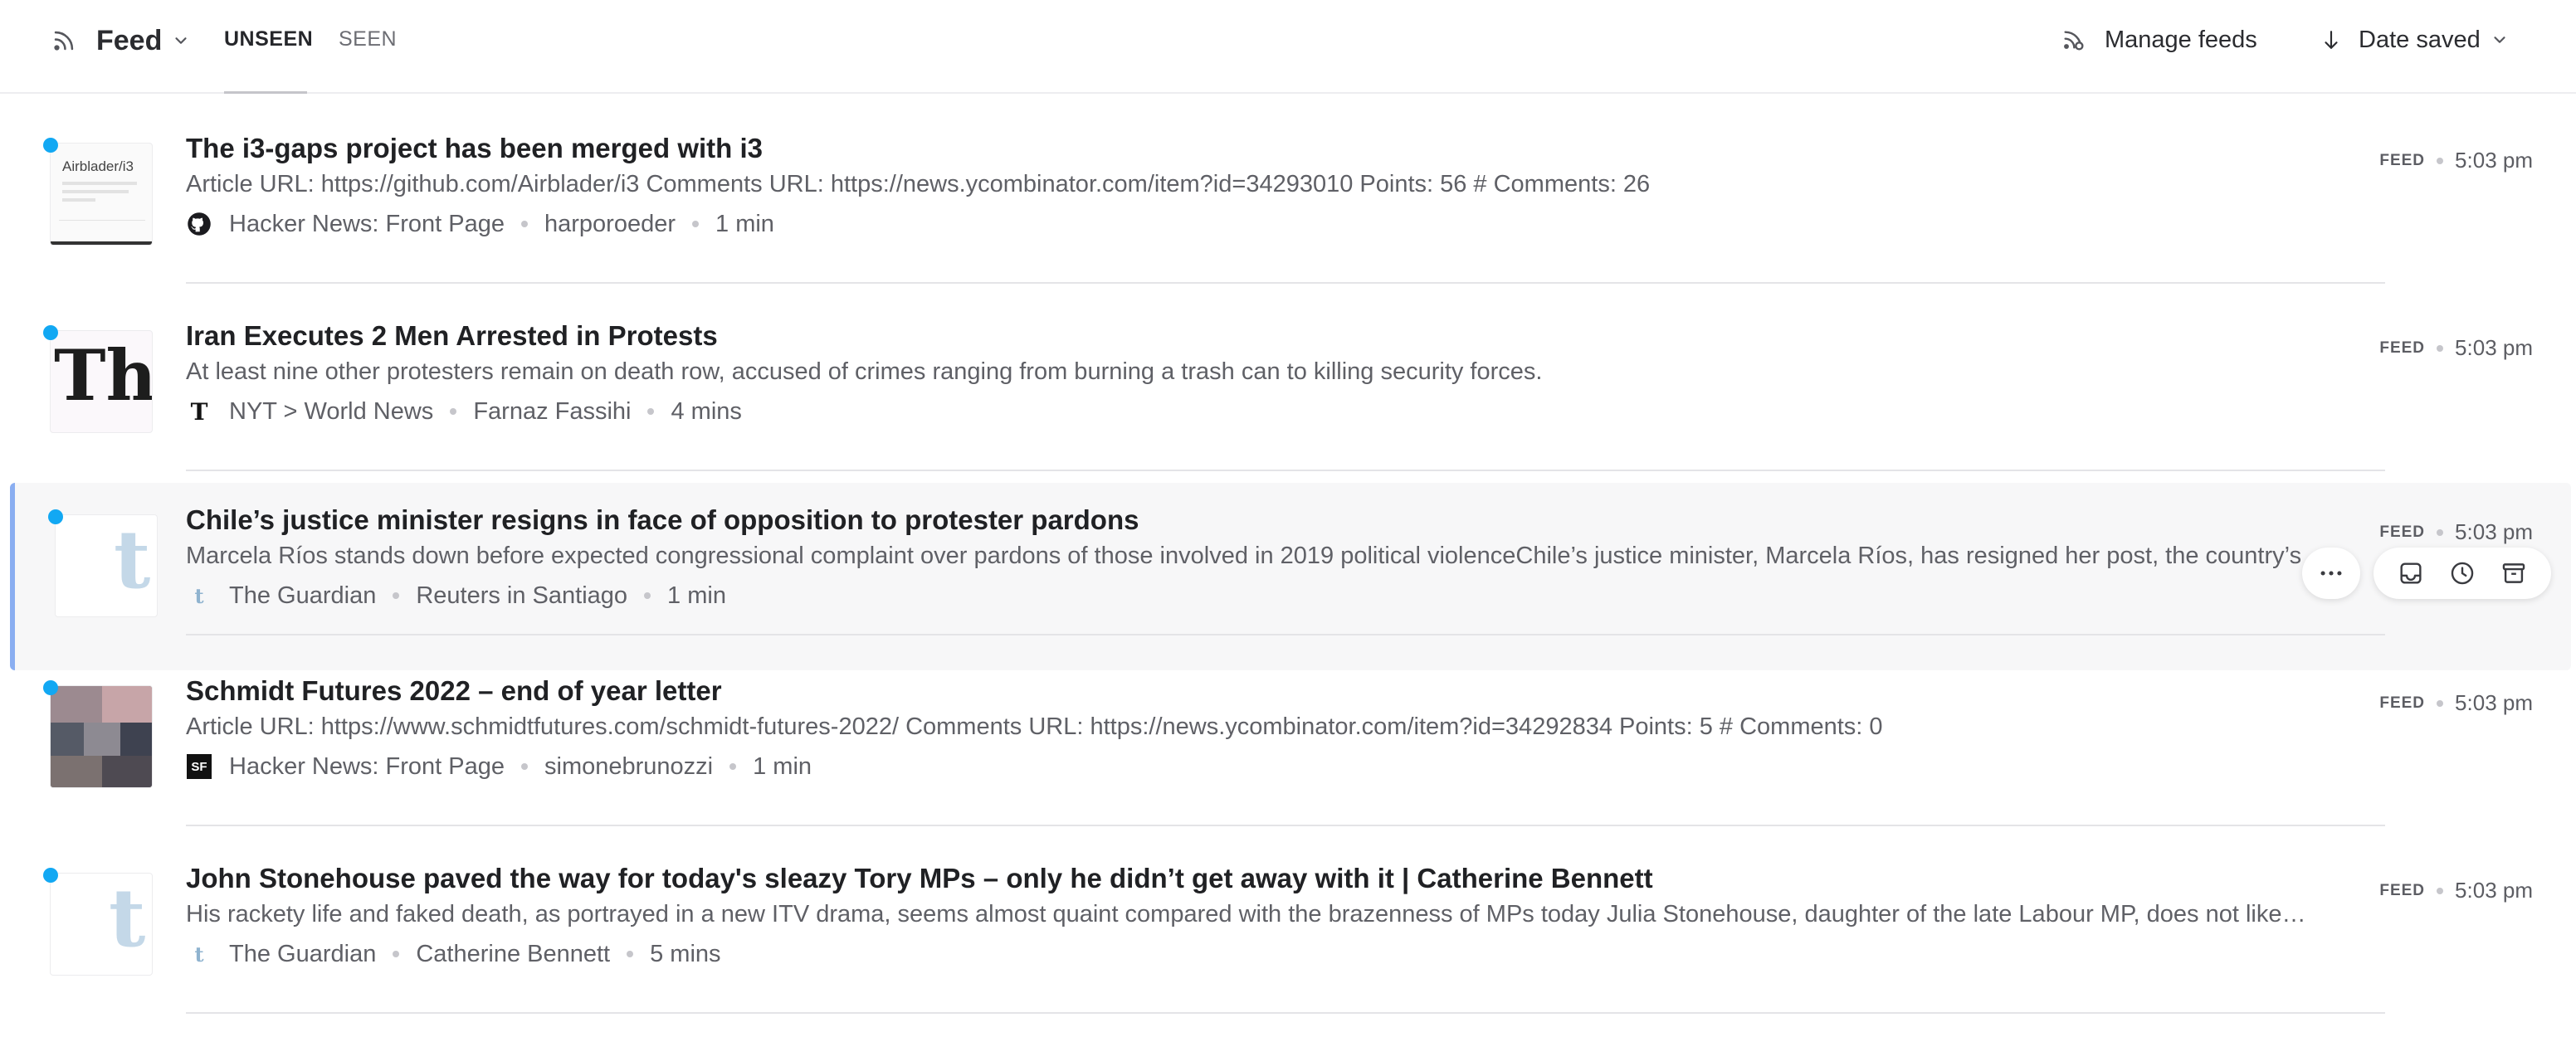 This screenshot has height=1037, width=2576. What do you see at coordinates (181, 40) in the screenshot?
I see `chevron-down-icon` at bounding box center [181, 40].